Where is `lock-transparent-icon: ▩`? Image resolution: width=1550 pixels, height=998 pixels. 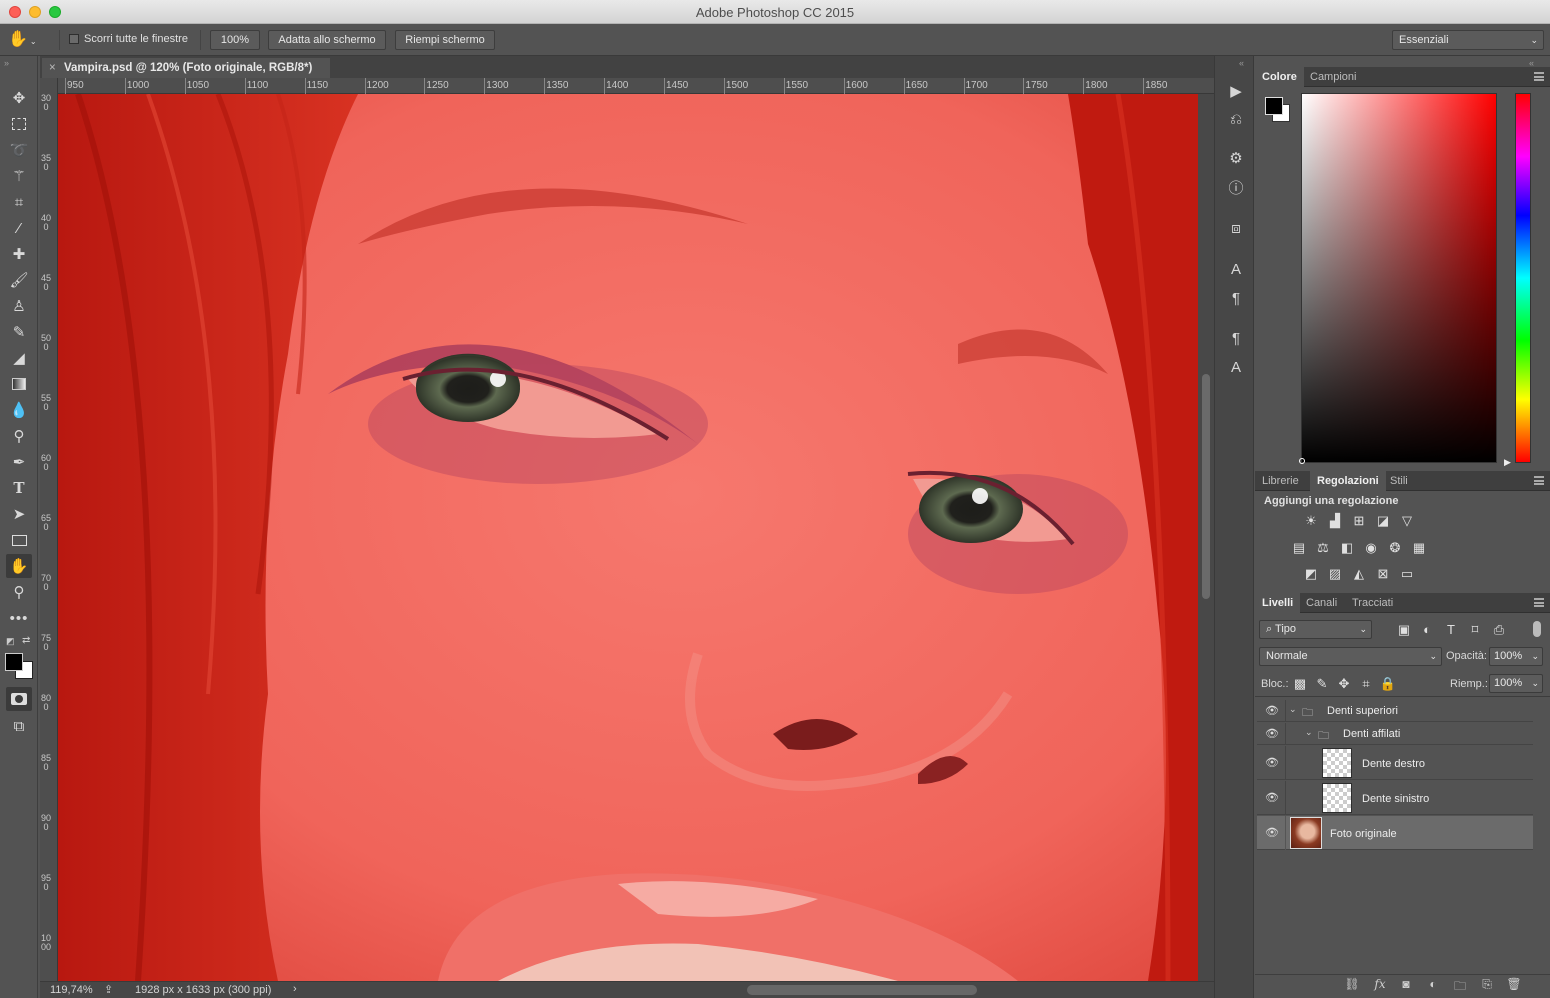 lock-transparent-icon: ▩ is located at coordinates (1300, 684).